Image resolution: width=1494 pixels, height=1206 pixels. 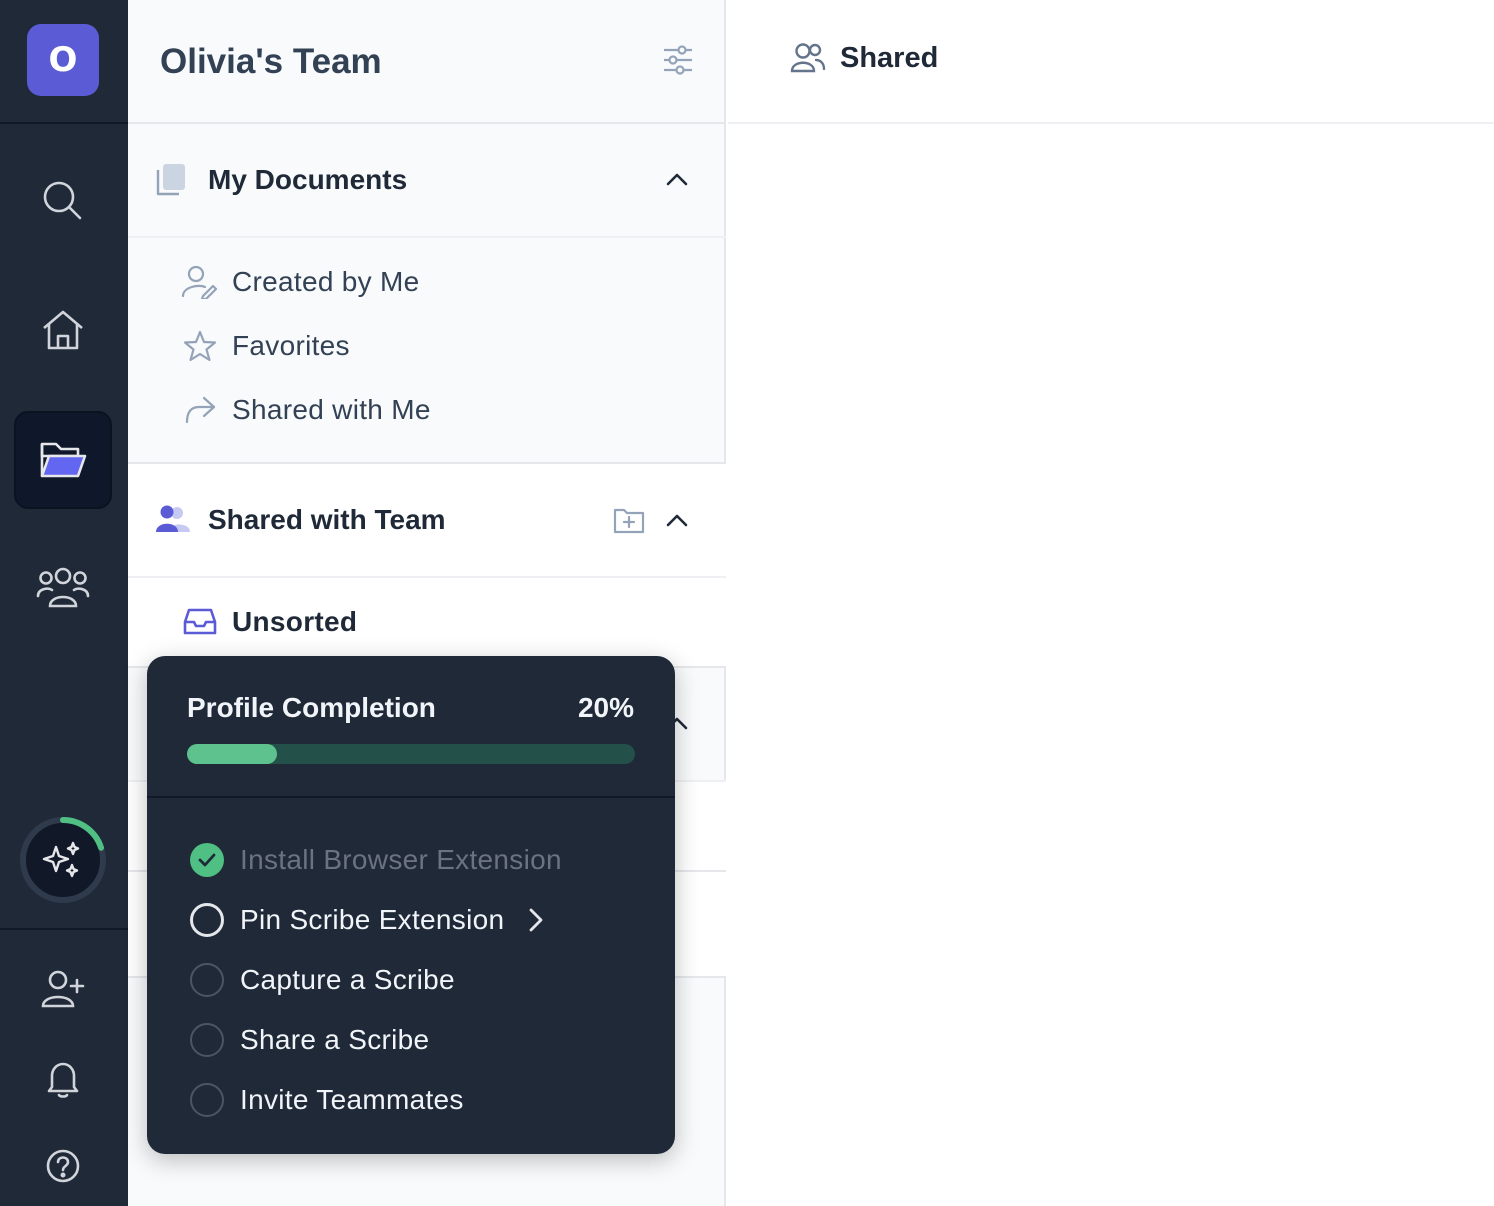 What do you see at coordinates (170, 180) in the screenshot?
I see `documents-icon` at bounding box center [170, 180].